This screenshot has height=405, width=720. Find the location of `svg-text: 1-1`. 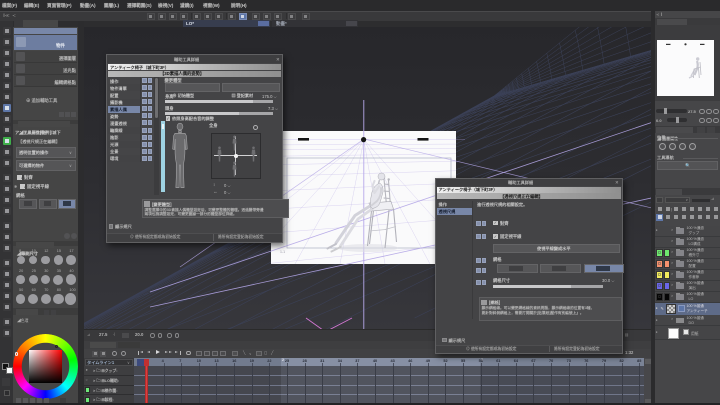

svg-text: 1-1 is located at coordinates (282, 252).